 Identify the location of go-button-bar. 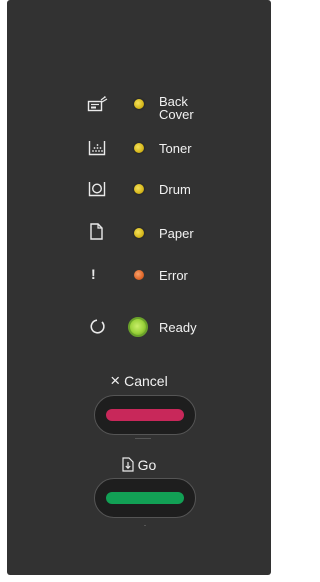
(145, 498).